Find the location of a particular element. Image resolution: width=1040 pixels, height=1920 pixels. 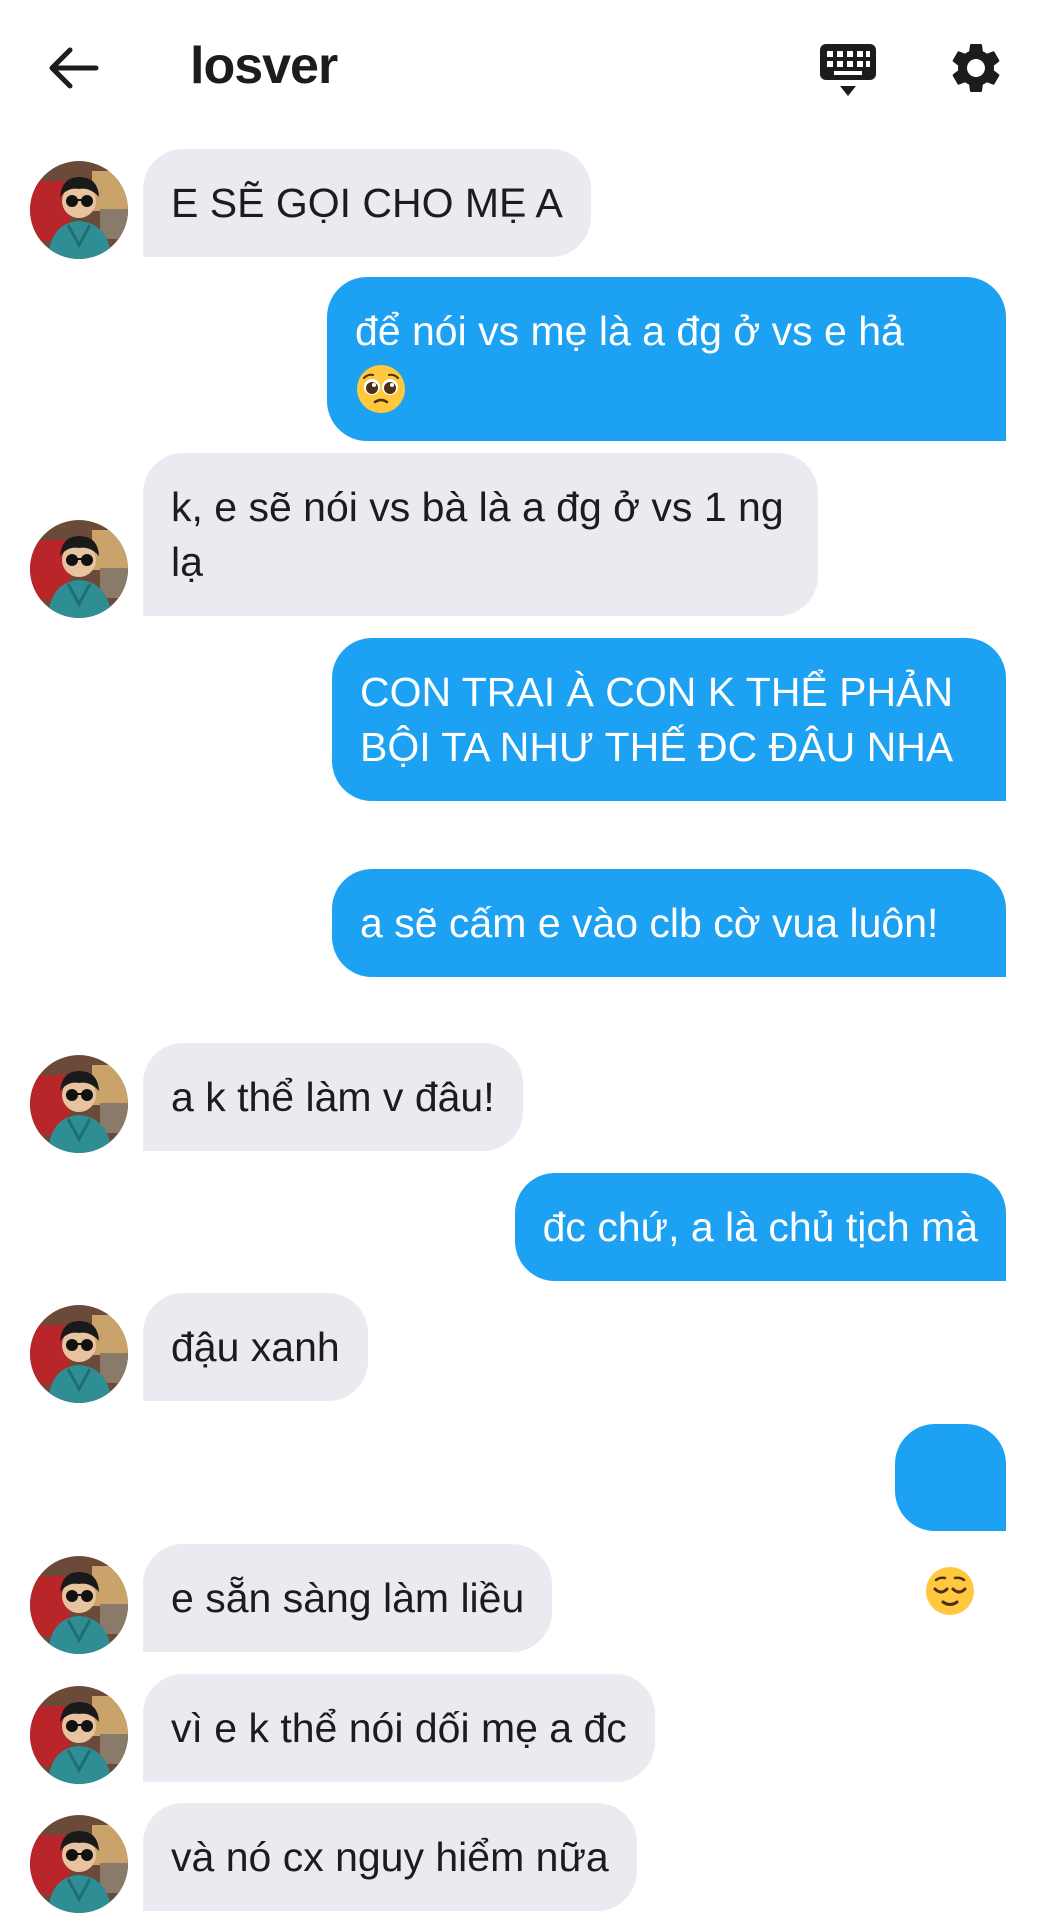

settings-button is located at coordinates (976, 68).